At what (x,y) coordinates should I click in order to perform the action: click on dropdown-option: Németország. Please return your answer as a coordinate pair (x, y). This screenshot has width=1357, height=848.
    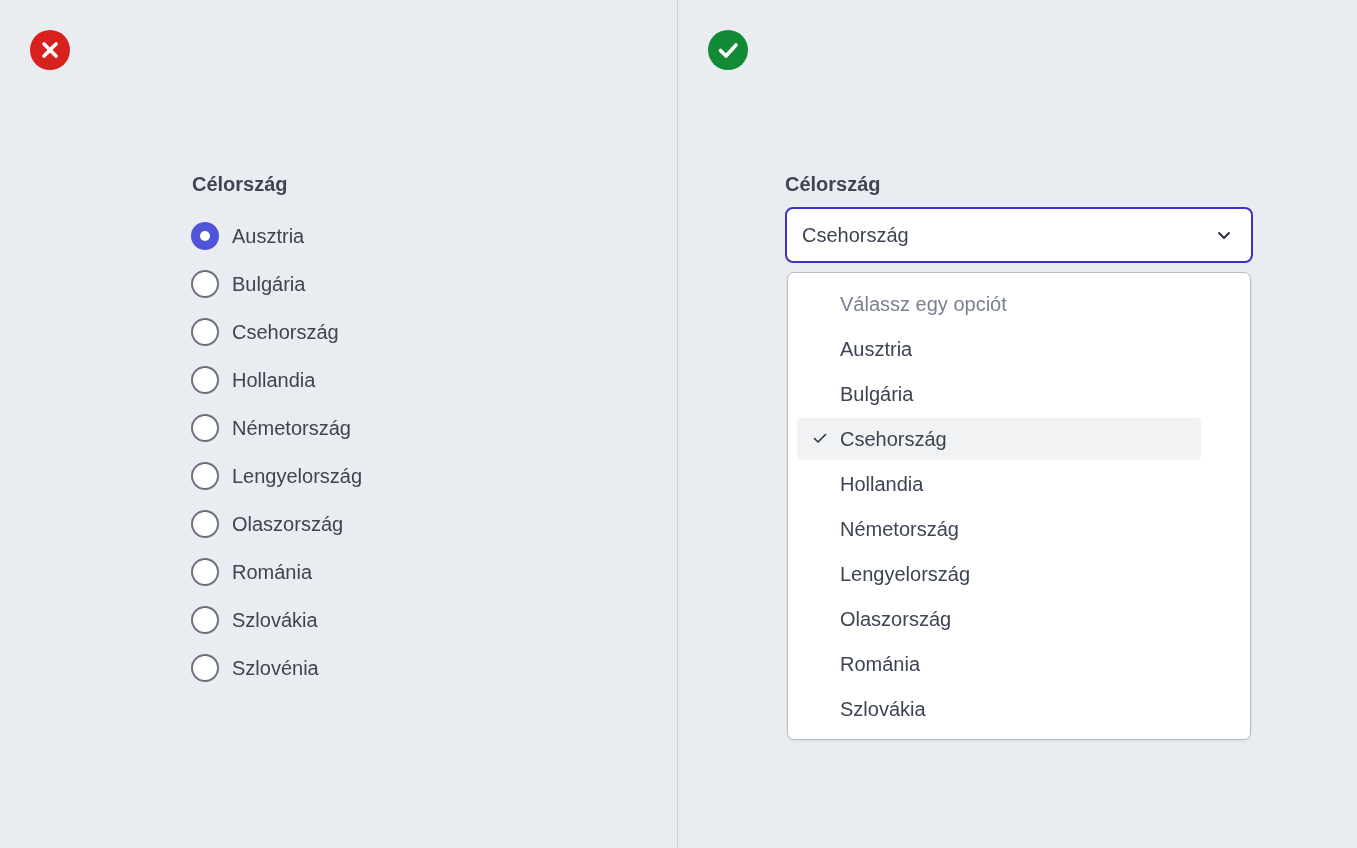
    Looking at the image, I should click on (999, 529).